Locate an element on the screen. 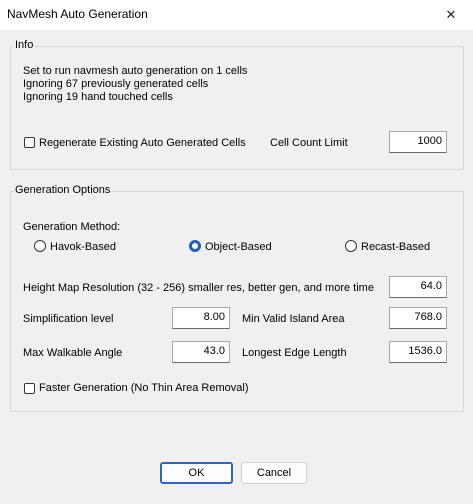  simplification-label: Simplification level is located at coordinates (68, 319).